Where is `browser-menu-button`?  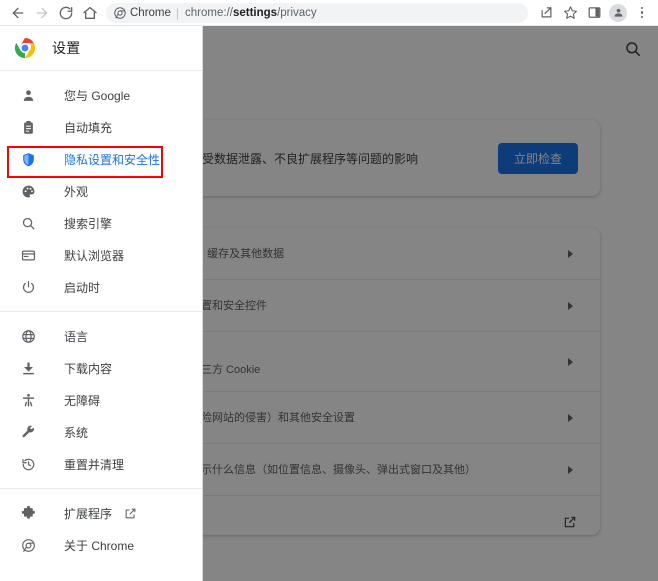
browser-menu-button is located at coordinates (642, 13).